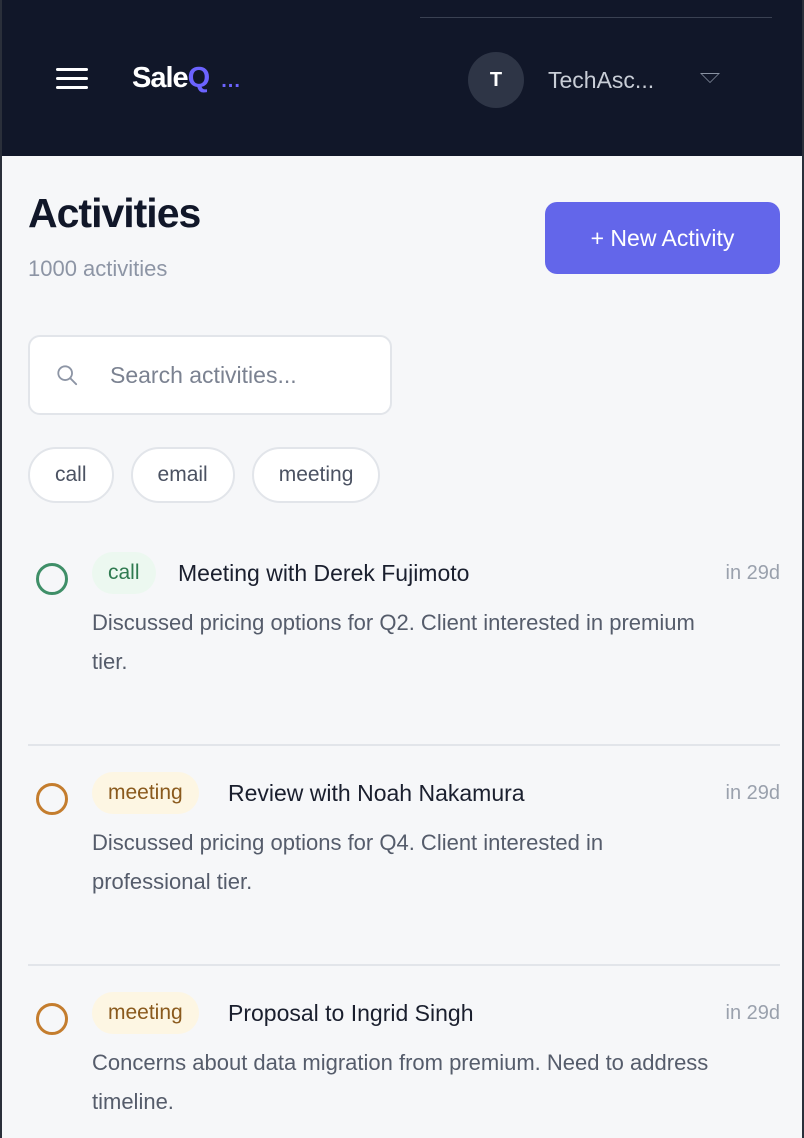 This screenshot has height=1138, width=804. Describe the element at coordinates (199, 78) in the screenshot. I see `logo-accent: Q` at that location.